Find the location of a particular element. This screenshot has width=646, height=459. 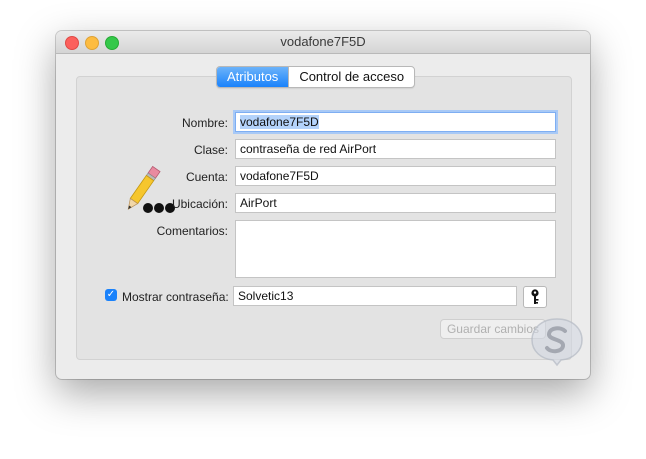

comments-textarea is located at coordinates (395, 249).